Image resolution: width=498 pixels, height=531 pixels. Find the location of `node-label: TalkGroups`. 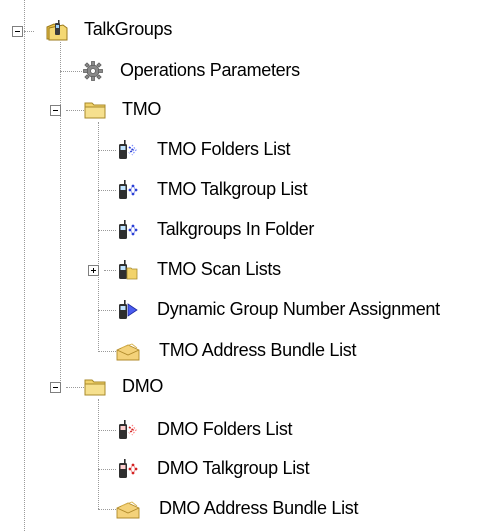

node-label: TalkGroups is located at coordinates (128, 29).